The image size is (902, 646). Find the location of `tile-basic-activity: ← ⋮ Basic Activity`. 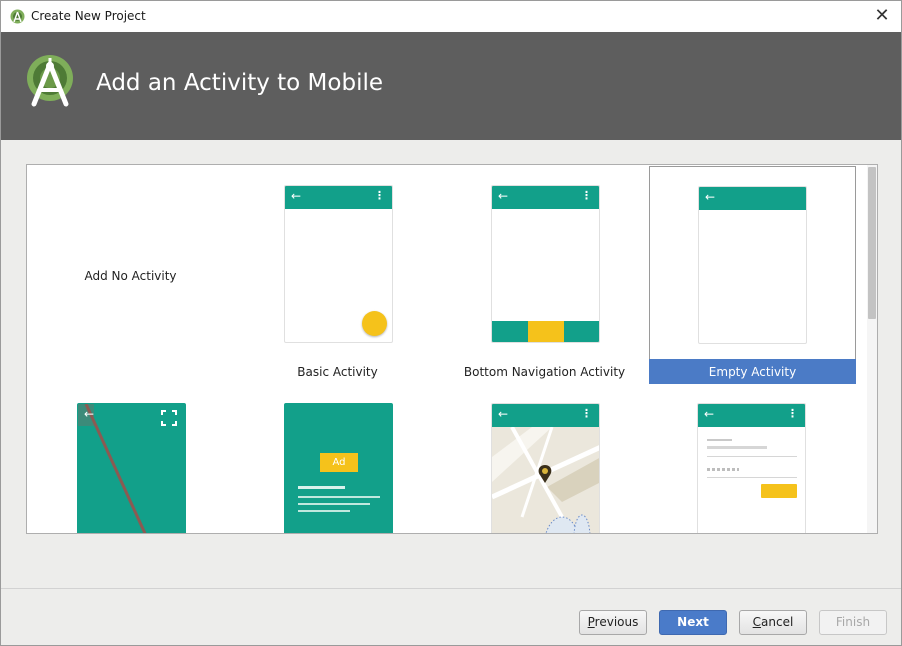

tile-basic-activity: ← ⋮ Basic Activity is located at coordinates (337, 274).